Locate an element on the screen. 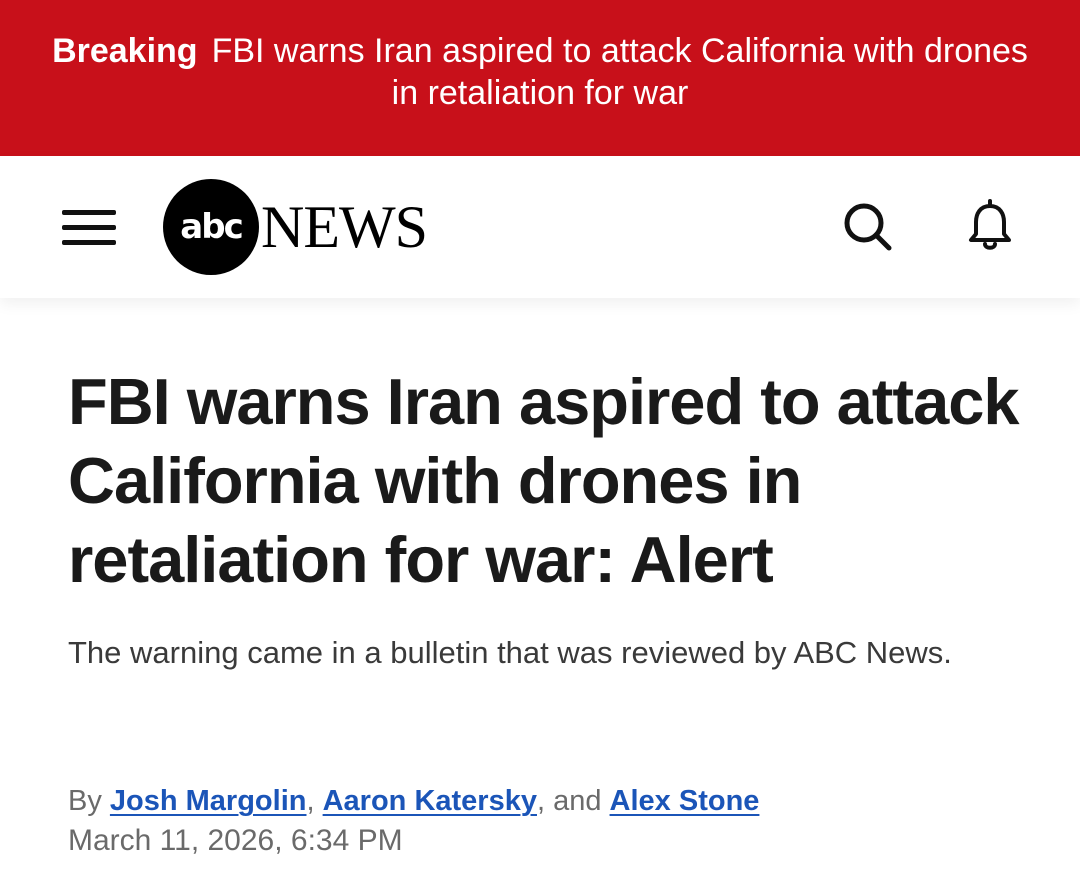 The width and height of the screenshot is (1080, 881). search-icon is located at coordinates (867, 226).